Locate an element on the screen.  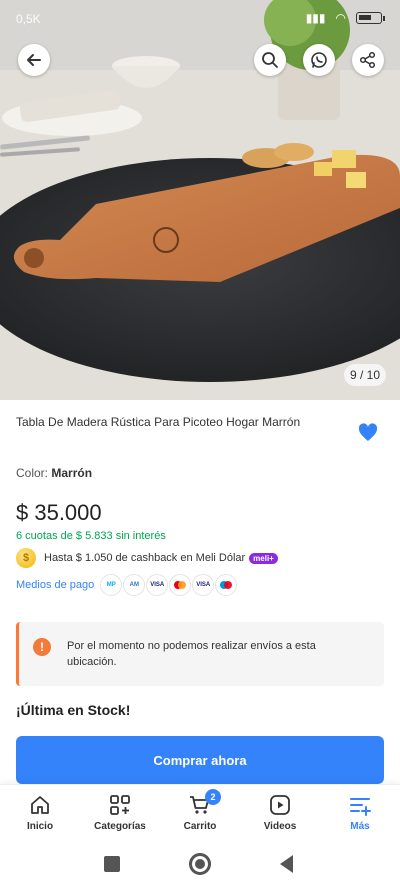
bottom-tab-bar: Inicio Categorías 2 Carrito Videos Más is located at coordinates (200, 812).